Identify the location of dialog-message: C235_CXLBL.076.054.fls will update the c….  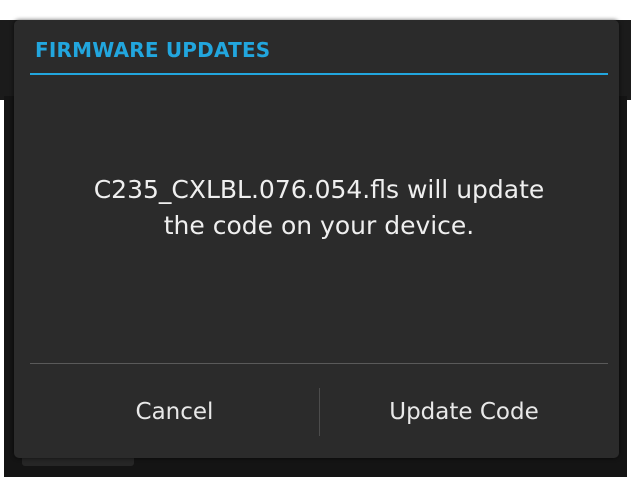
(319, 208).